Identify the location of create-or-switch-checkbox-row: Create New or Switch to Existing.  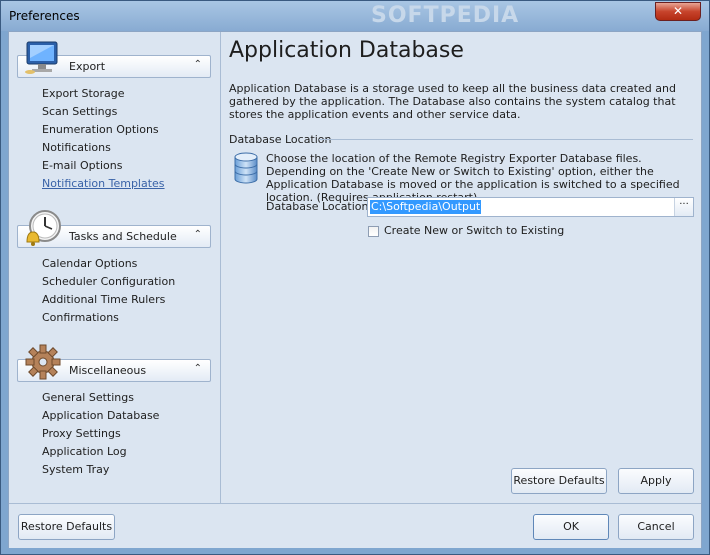
(466, 230).